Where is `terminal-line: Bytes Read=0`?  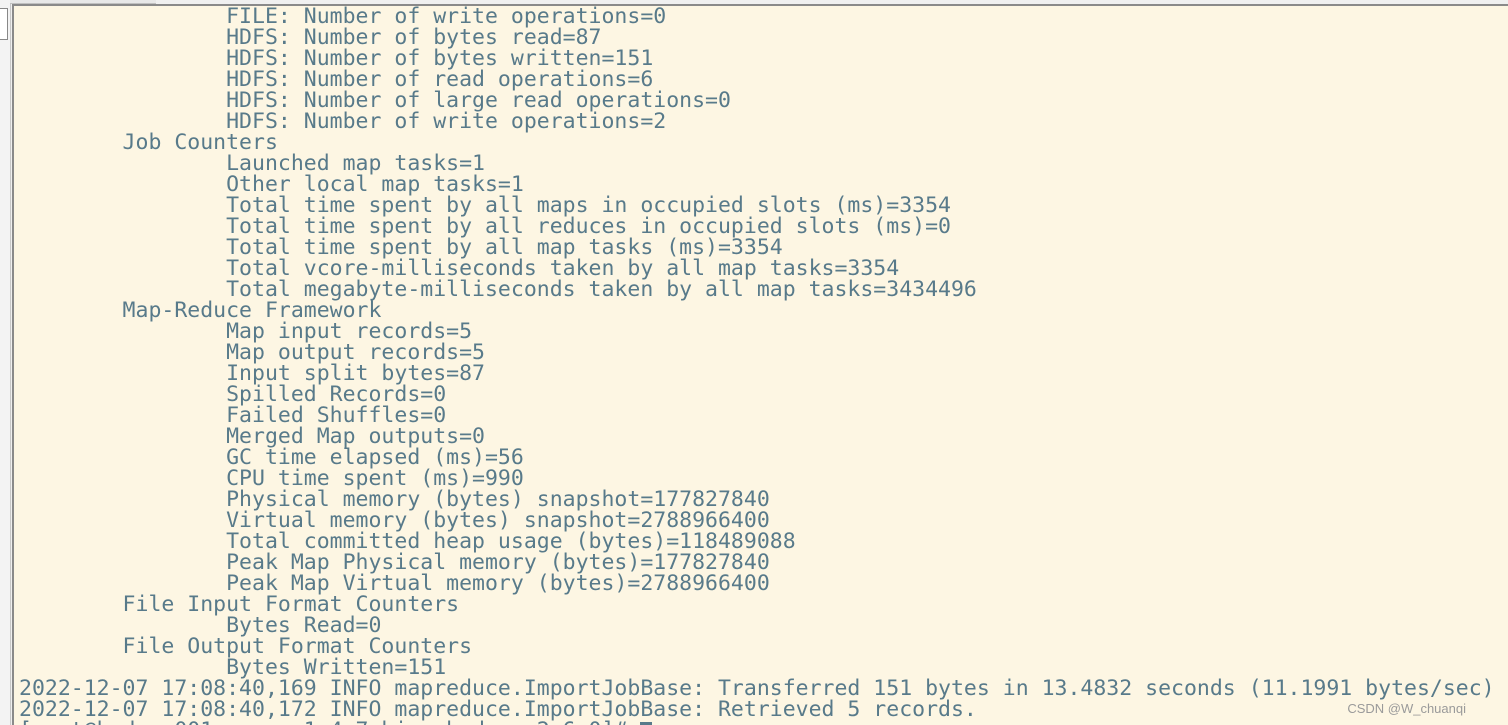
terminal-line: Bytes Read=0 is located at coordinates (200, 625).